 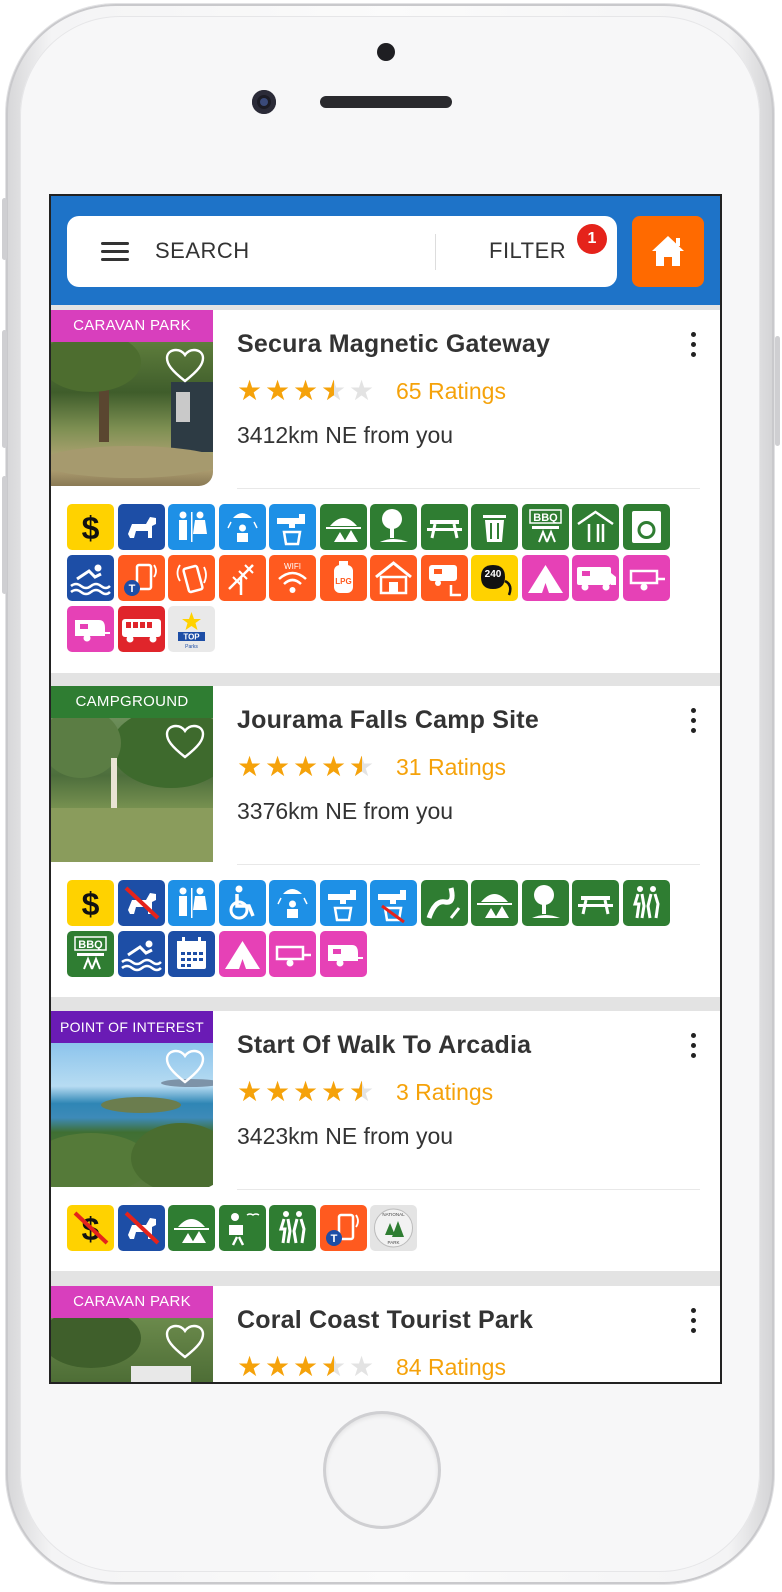 What do you see at coordinates (386, 102) in the screenshot?
I see `earpiece-speaker` at bounding box center [386, 102].